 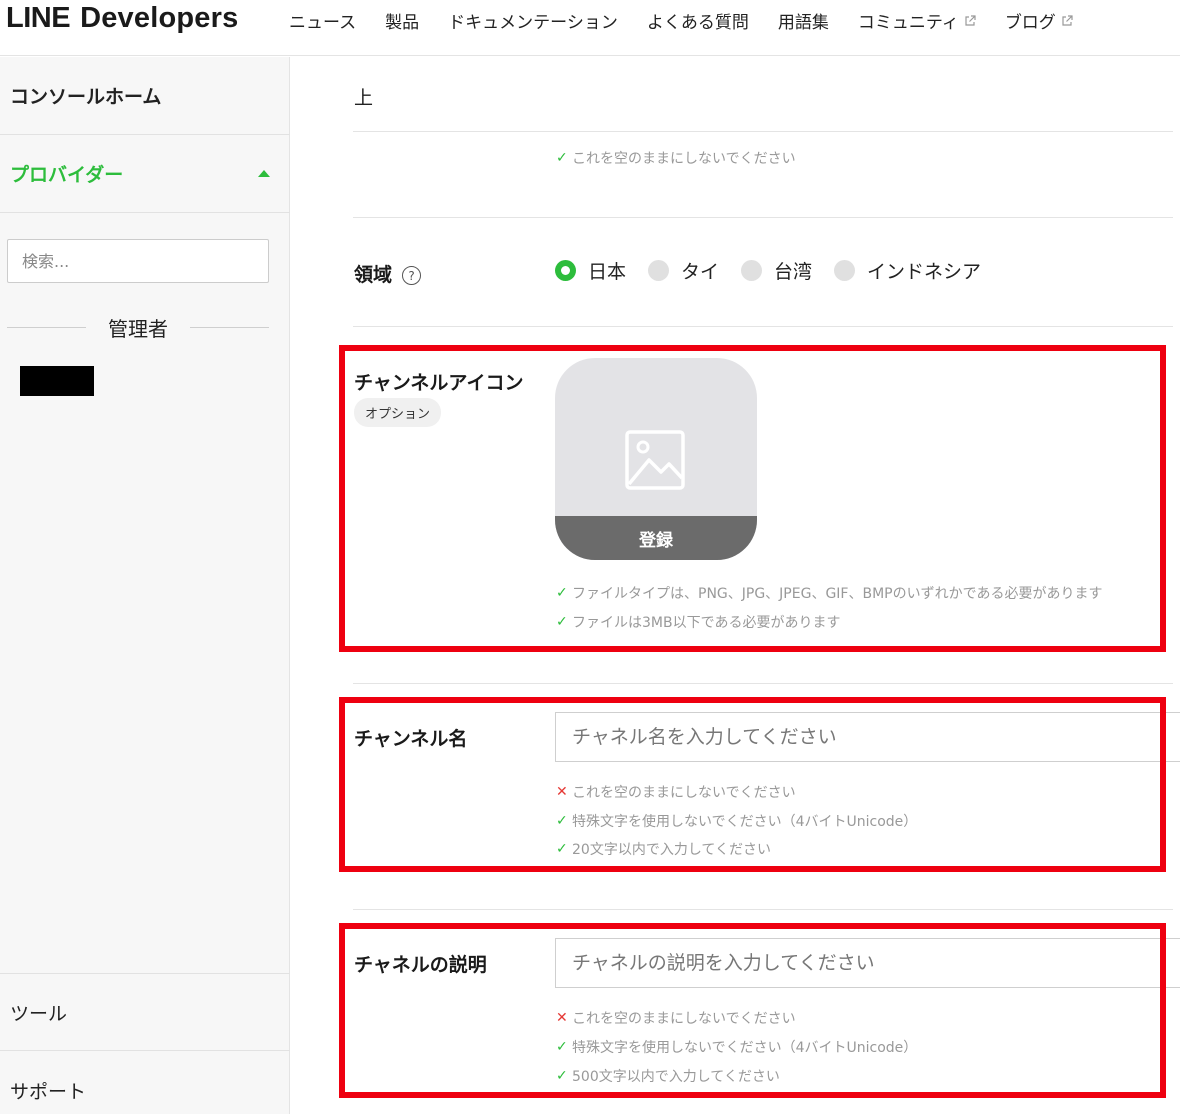 What do you see at coordinates (138, 261) in the screenshot?
I see `sidebar-search-input` at bounding box center [138, 261].